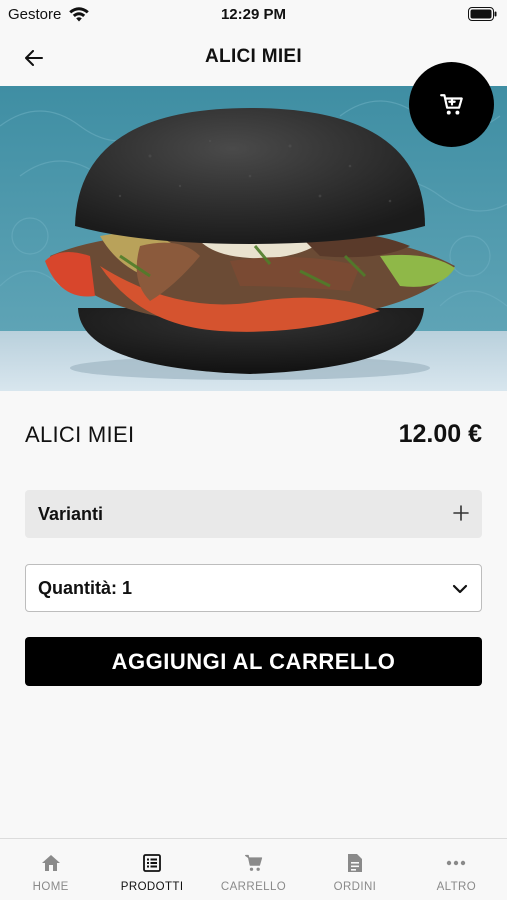 This screenshot has height=900, width=507. I want to click on tab-label: PRODOTTI, so click(152, 887).